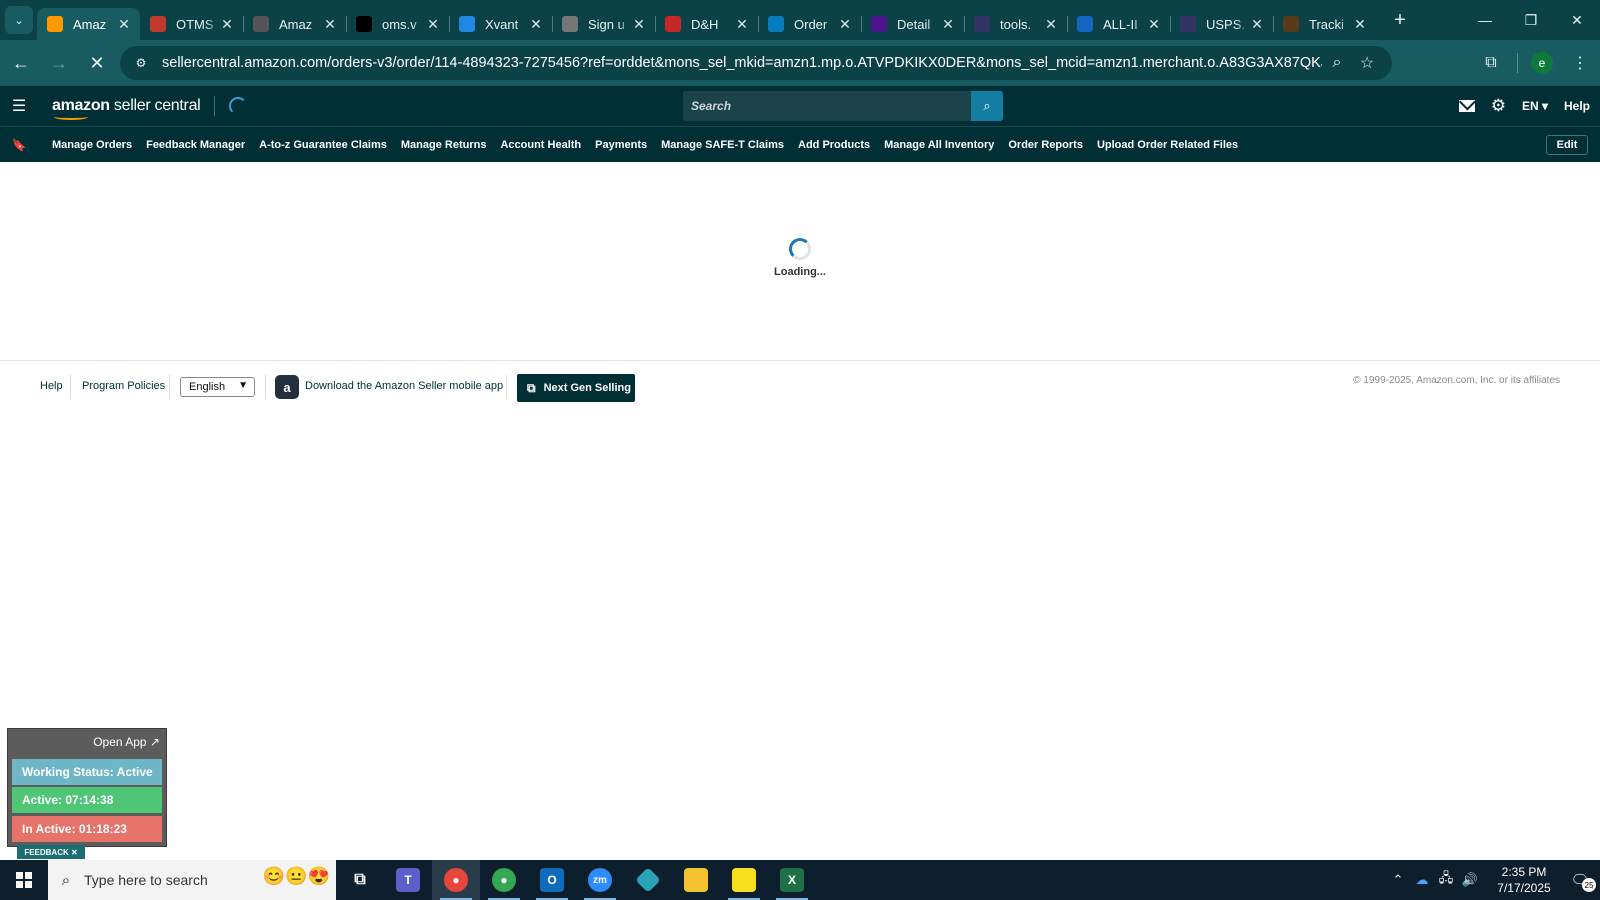 The width and height of the screenshot is (1600, 900). Describe the element at coordinates (1498, 106) in the screenshot. I see `gear-icon: ⚙` at that location.